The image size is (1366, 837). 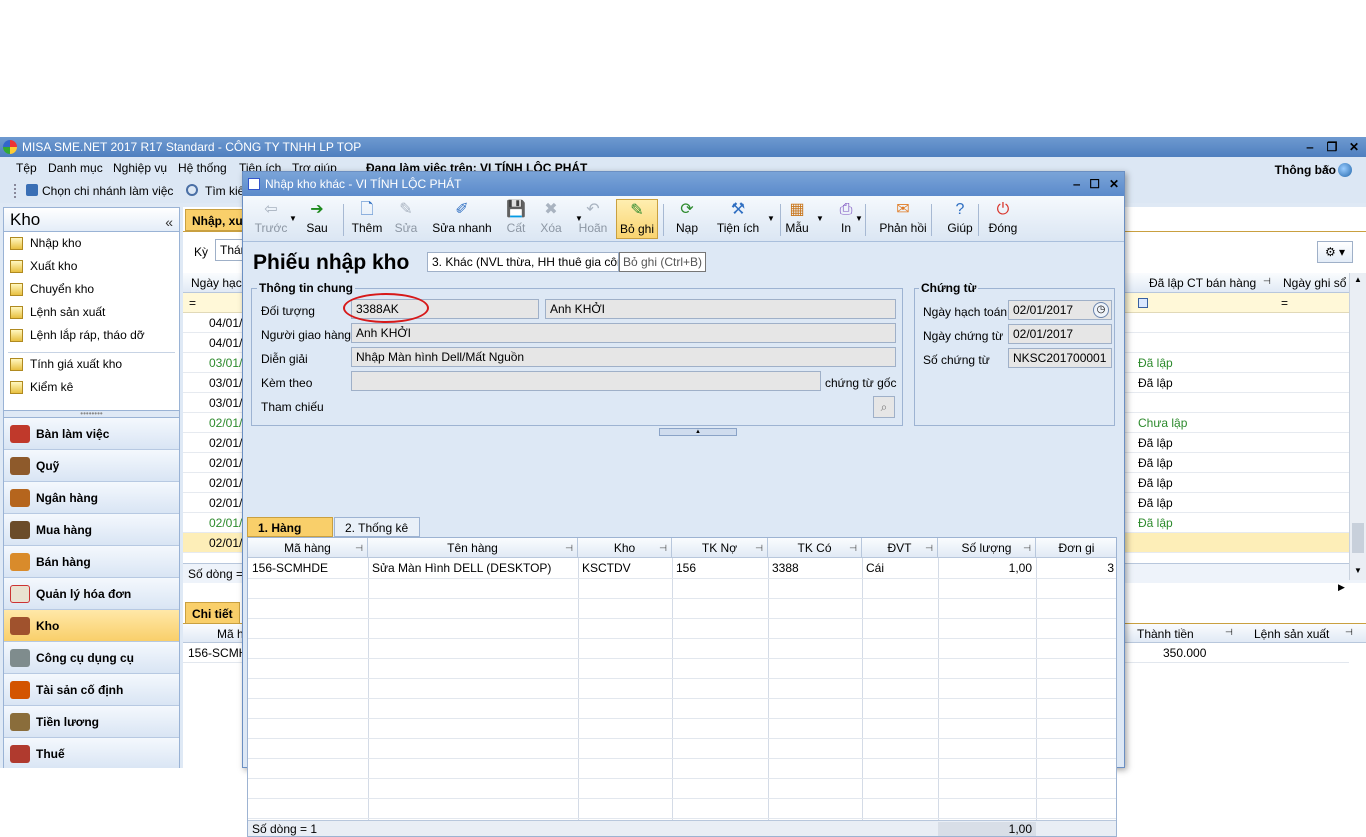 What do you see at coordinates (91, 434) in the screenshot?
I see `module-ban-lam-viec: Bàn làm việc` at bounding box center [91, 434].